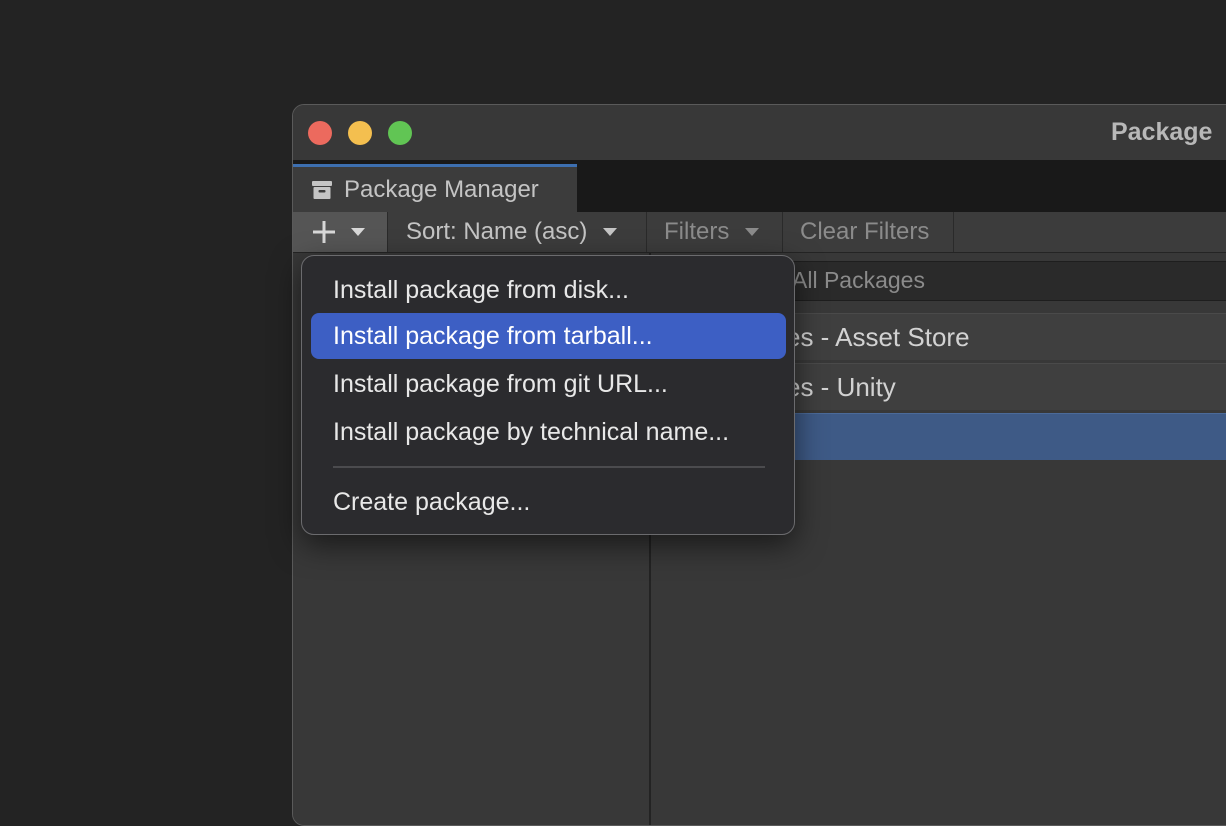  I want to click on sort-dropdown: Sort: Name (asc), so click(518, 232).